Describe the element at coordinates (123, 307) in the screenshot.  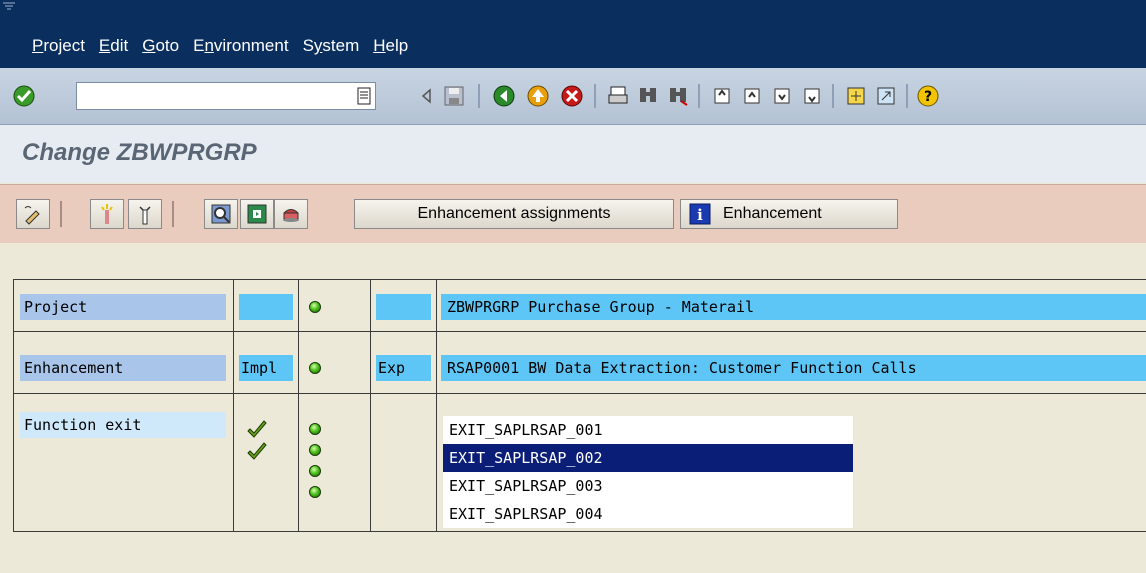
I see `project-label: Project` at that location.